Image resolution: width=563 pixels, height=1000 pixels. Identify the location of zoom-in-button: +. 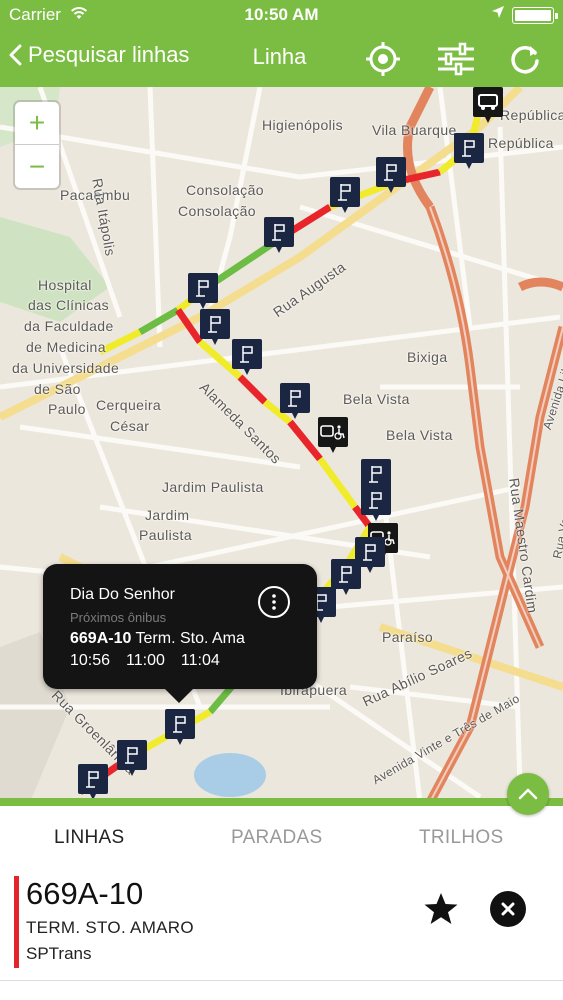
(37, 123).